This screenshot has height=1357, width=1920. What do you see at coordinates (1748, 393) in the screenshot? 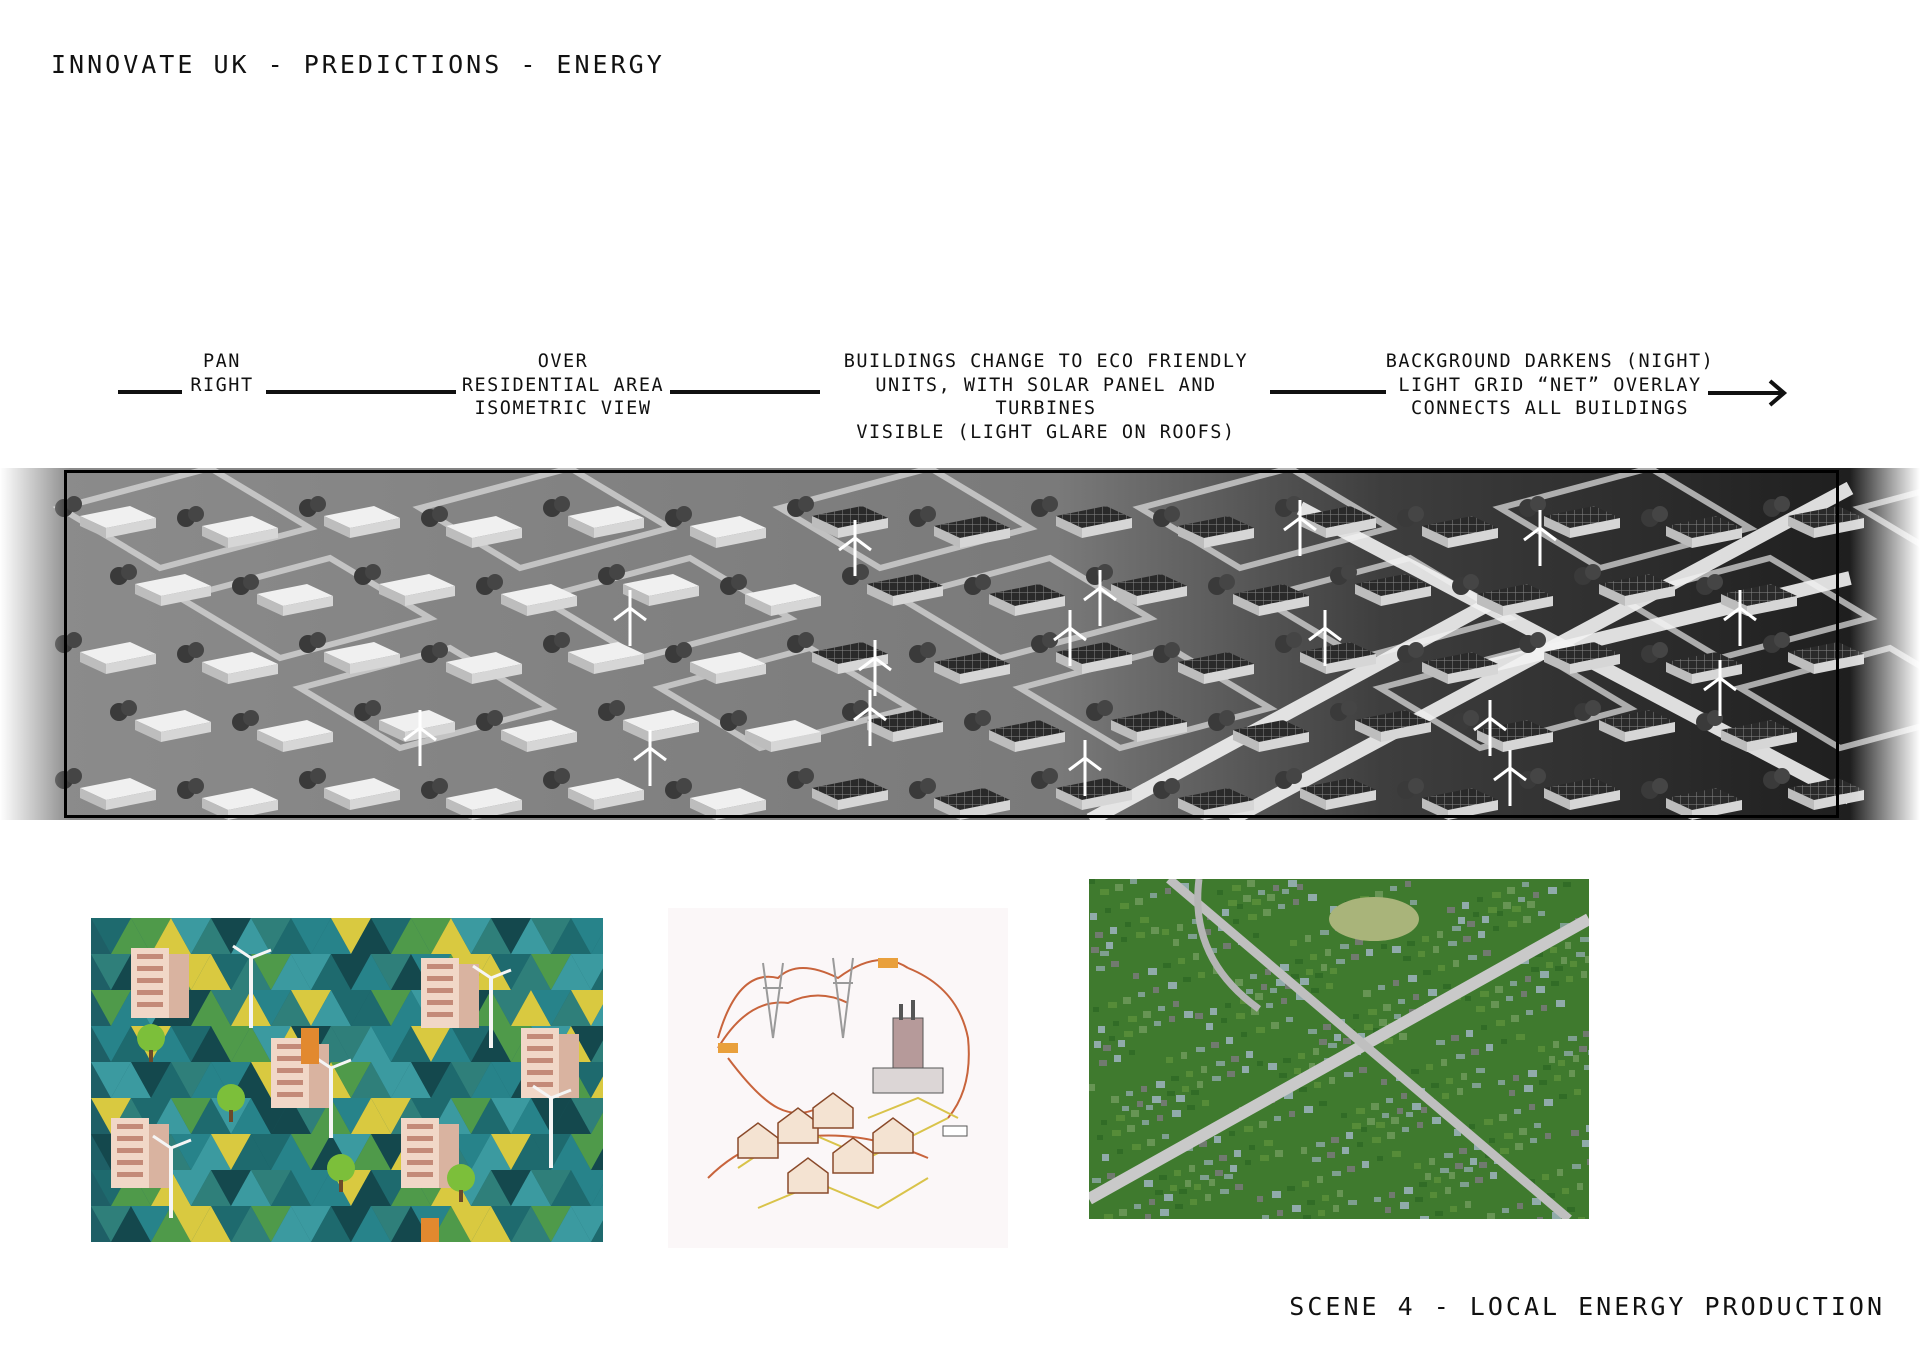
I see `arrow-right-icon` at bounding box center [1748, 393].